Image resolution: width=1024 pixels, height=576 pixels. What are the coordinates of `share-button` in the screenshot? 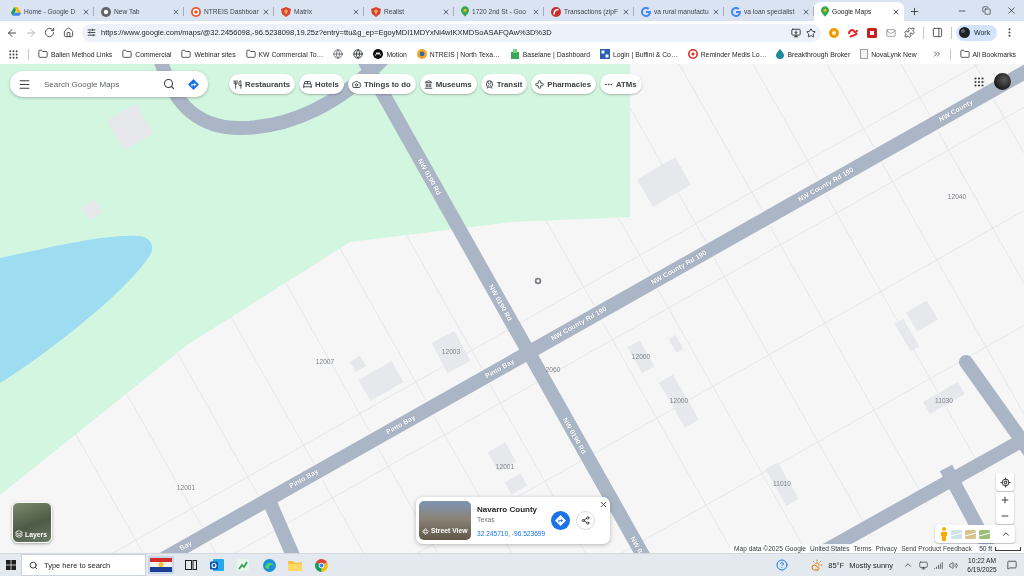 It's located at (586, 520).